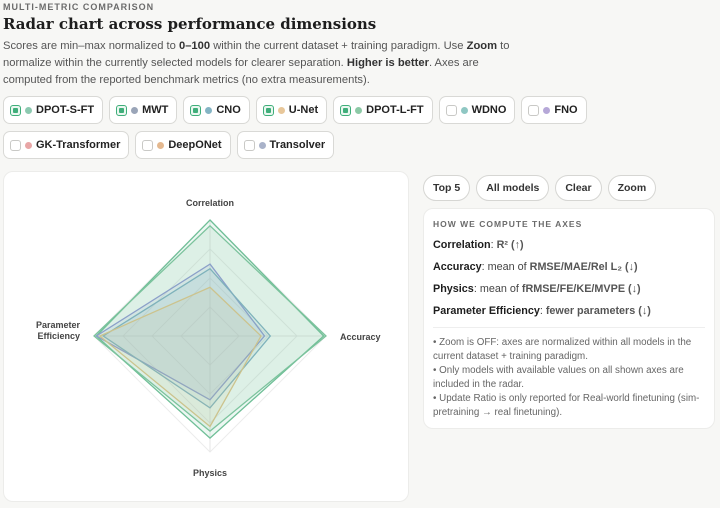 The height and width of the screenshot is (508, 720). I want to click on axis-label-accuracy: Accuracy, so click(360, 337).